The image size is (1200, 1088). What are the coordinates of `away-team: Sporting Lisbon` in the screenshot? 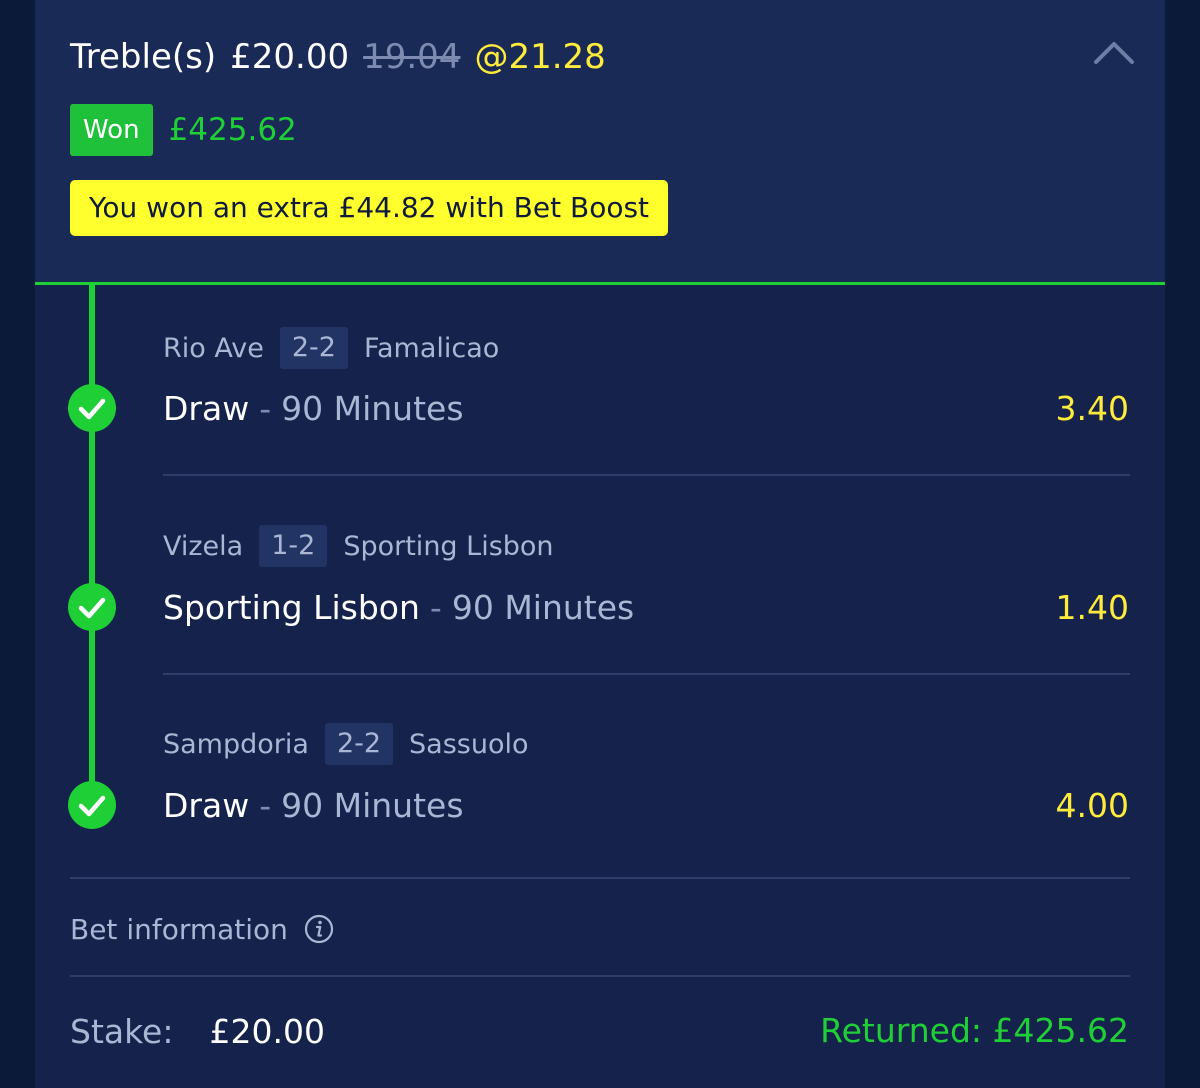 It's located at (448, 546).